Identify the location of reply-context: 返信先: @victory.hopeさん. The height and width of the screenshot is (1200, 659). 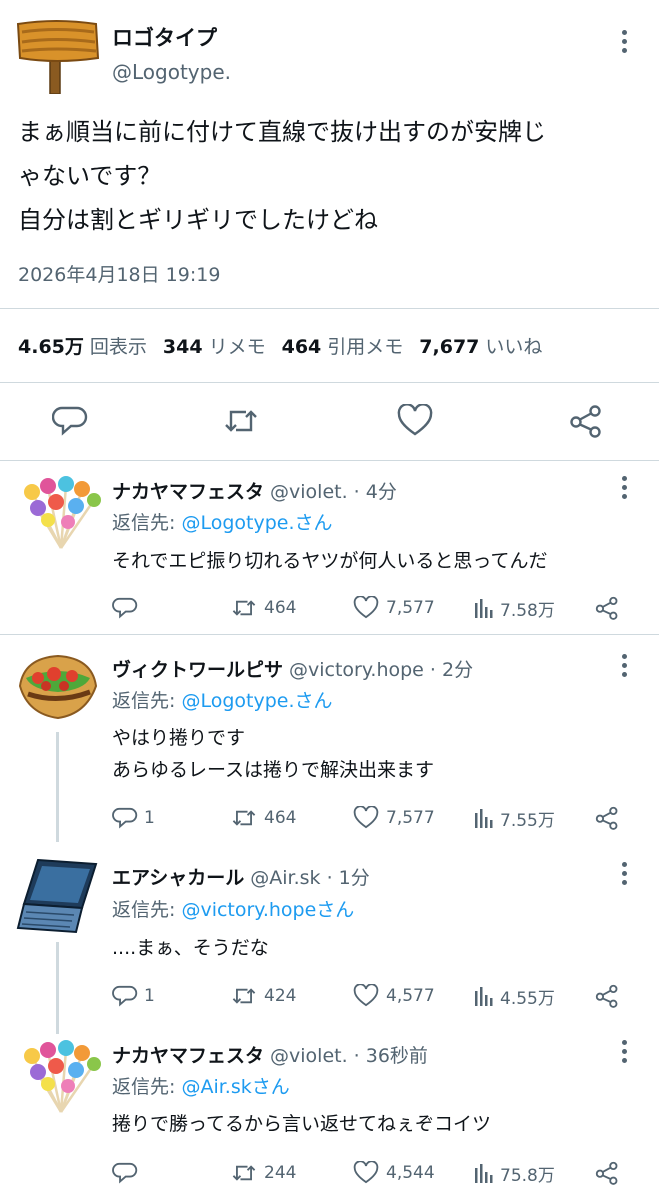
(233, 908).